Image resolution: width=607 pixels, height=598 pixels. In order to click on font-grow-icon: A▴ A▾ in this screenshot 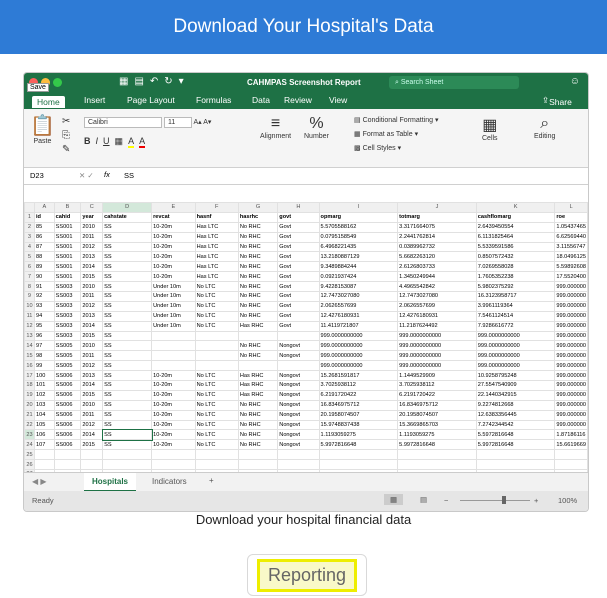, I will do `click(203, 122)`.